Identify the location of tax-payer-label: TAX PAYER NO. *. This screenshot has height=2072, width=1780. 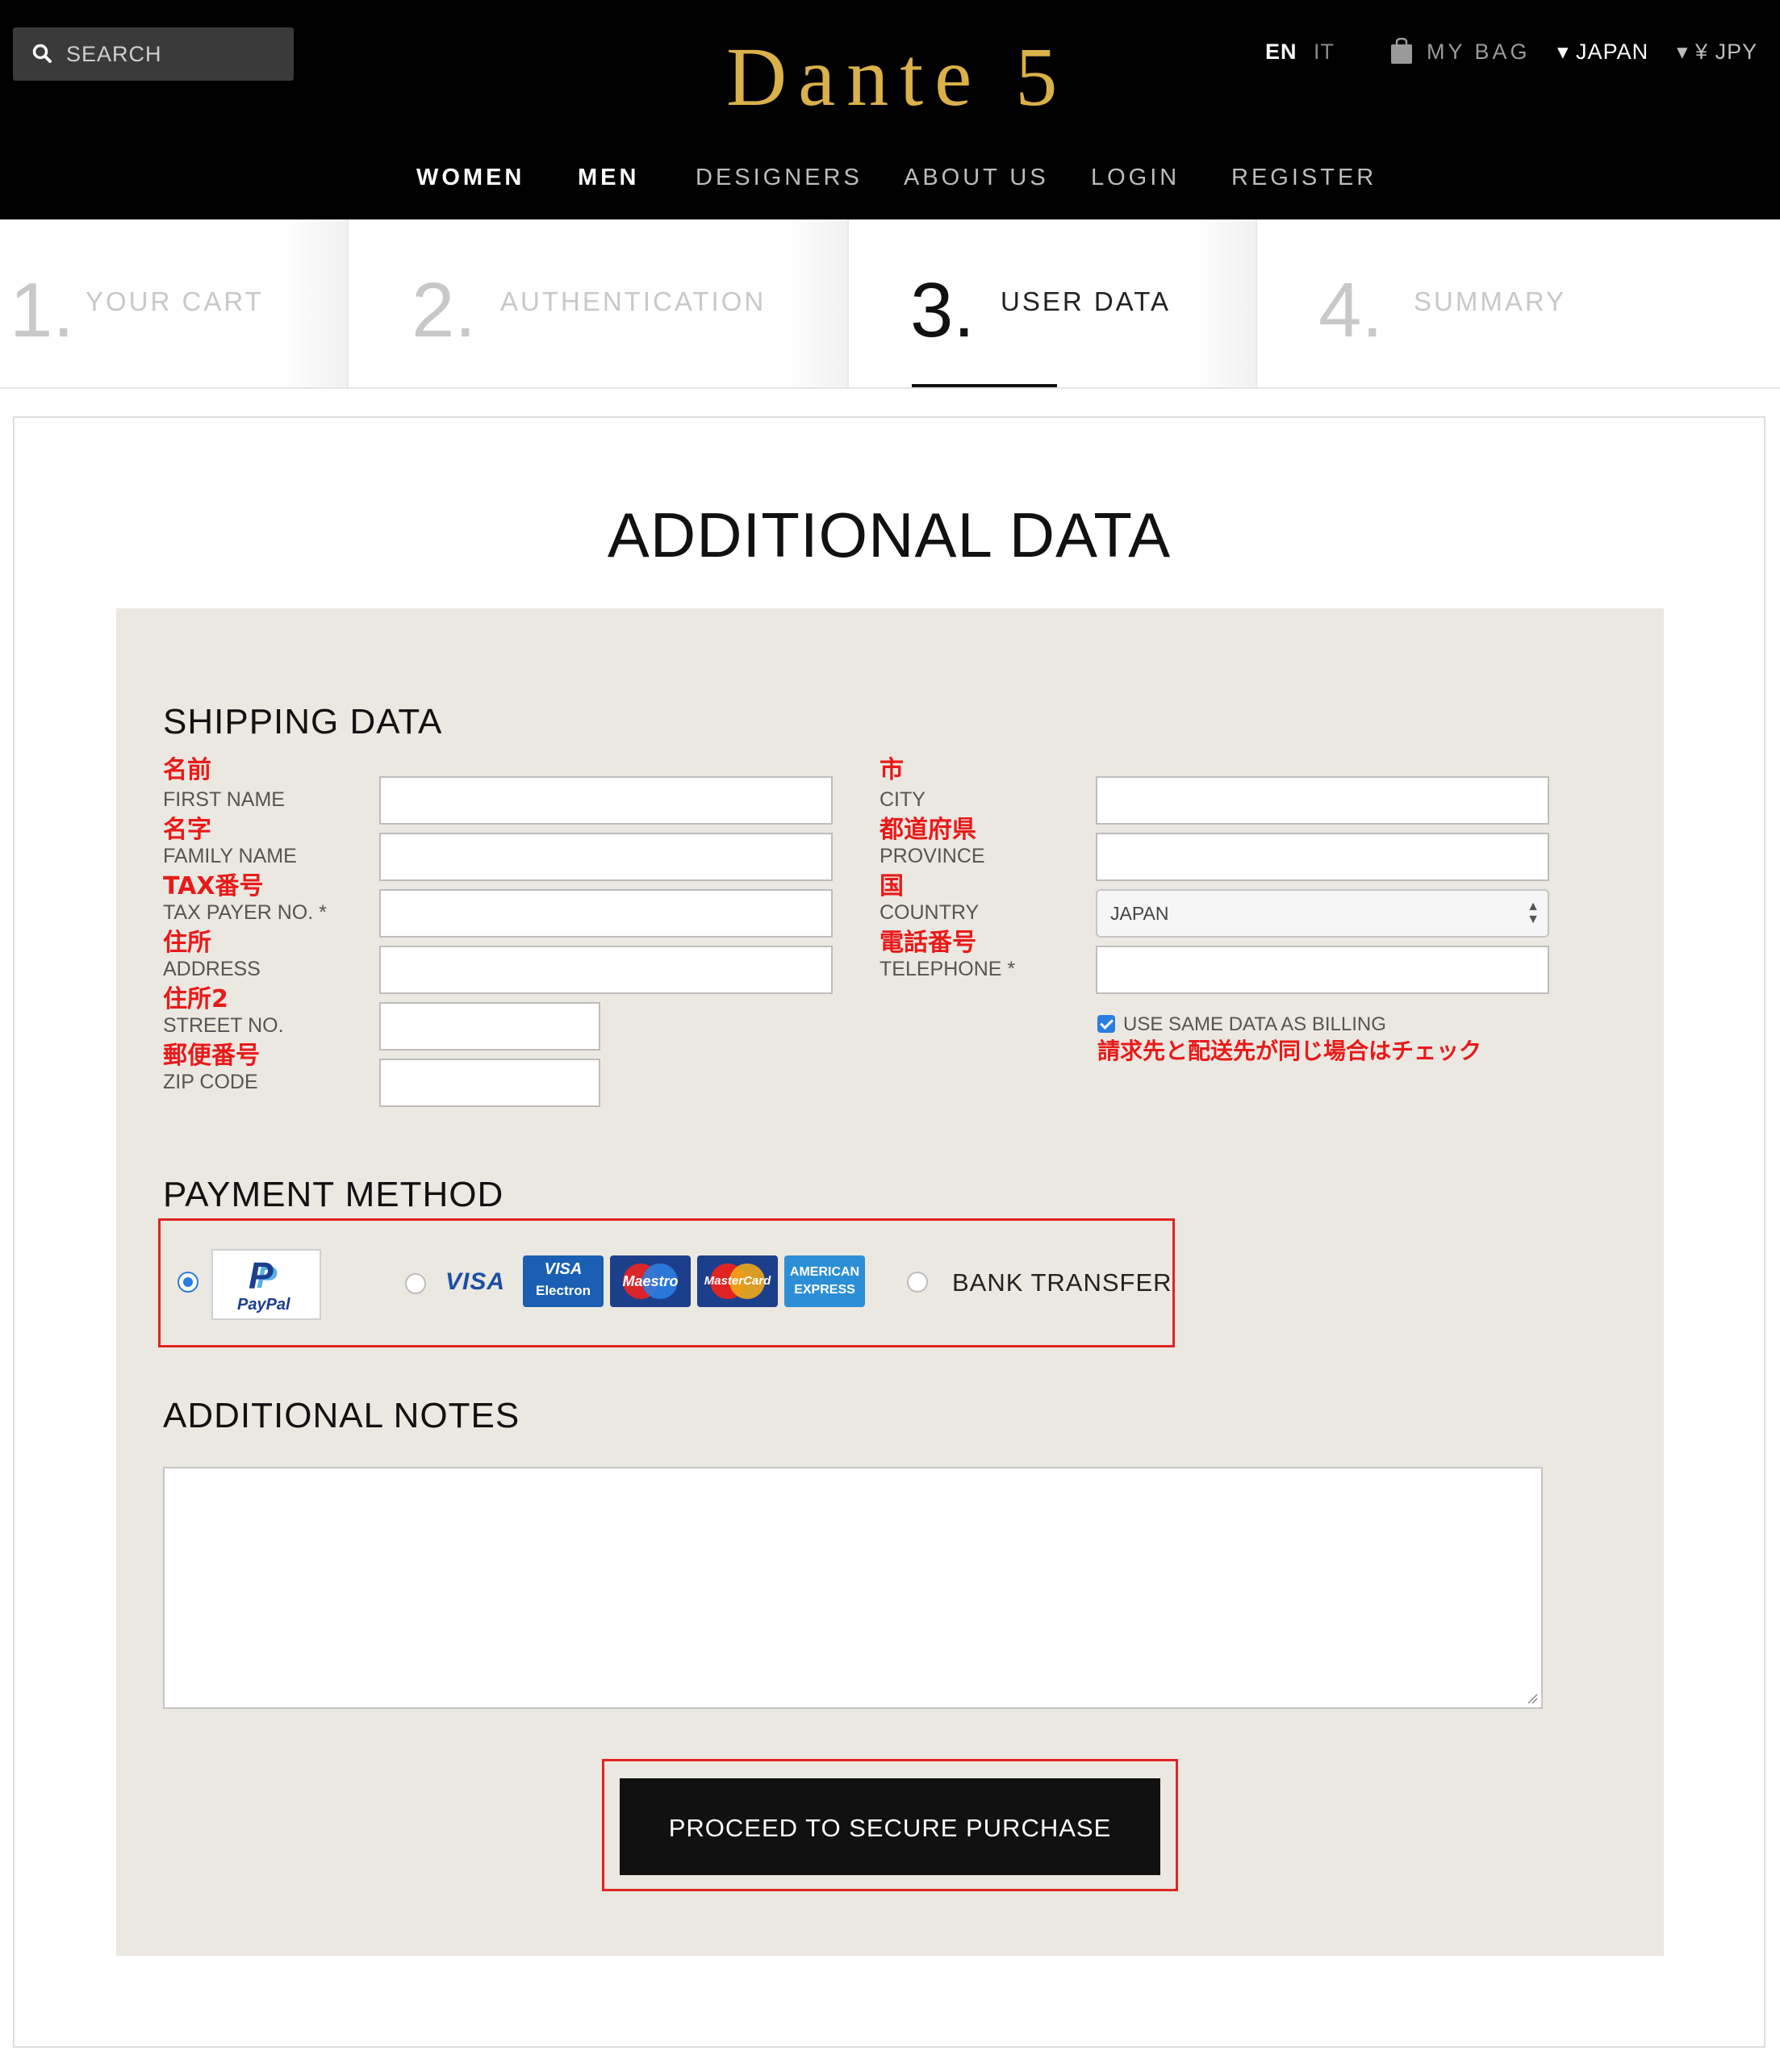
(245, 912).